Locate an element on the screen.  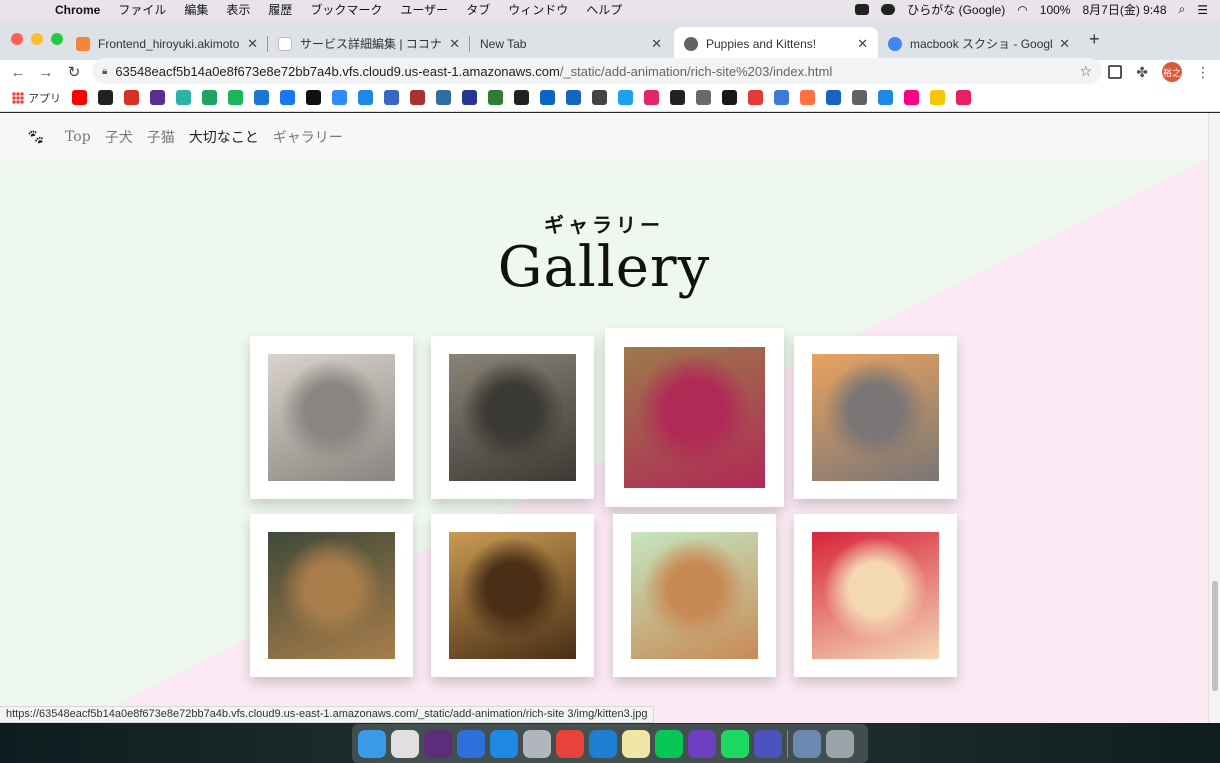
close-window-button is located at coordinates (17, 39).